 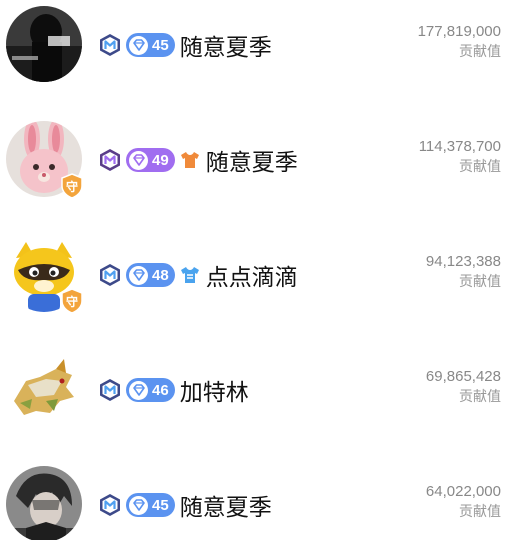 I want to click on score-amount: 94,123,388, so click(x=463, y=261).